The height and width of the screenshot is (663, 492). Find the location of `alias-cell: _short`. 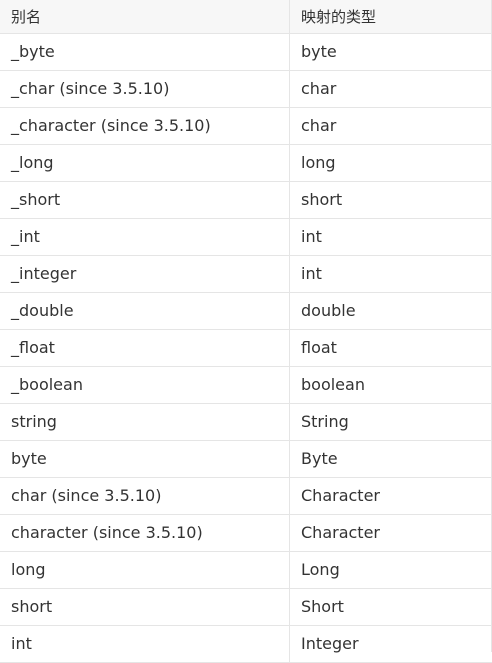

alias-cell: _short is located at coordinates (145, 200).